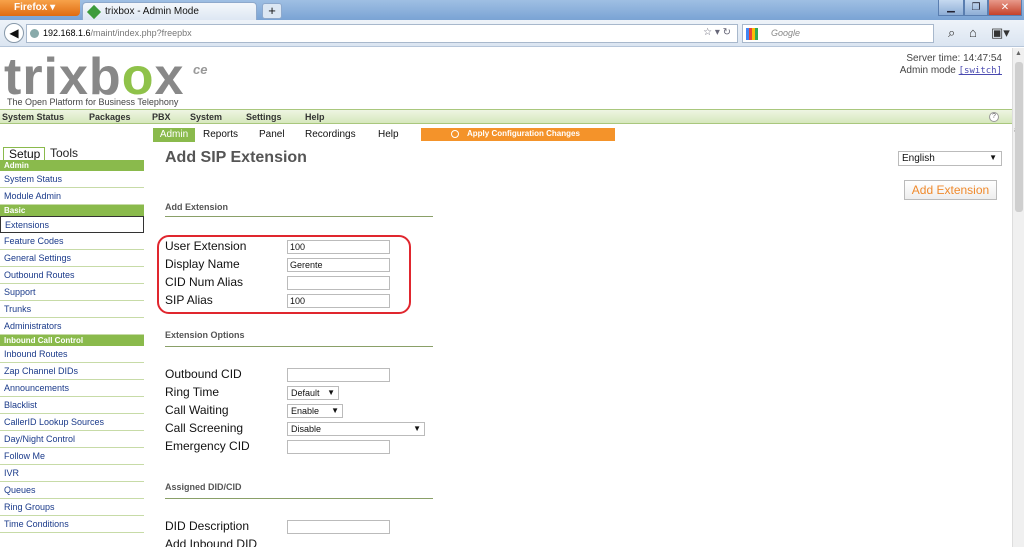 Image resolution: width=1024 pixels, height=547 pixels. Describe the element at coordinates (1005, 8) in the screenshot. I see `close-icon: ✕` at that location.